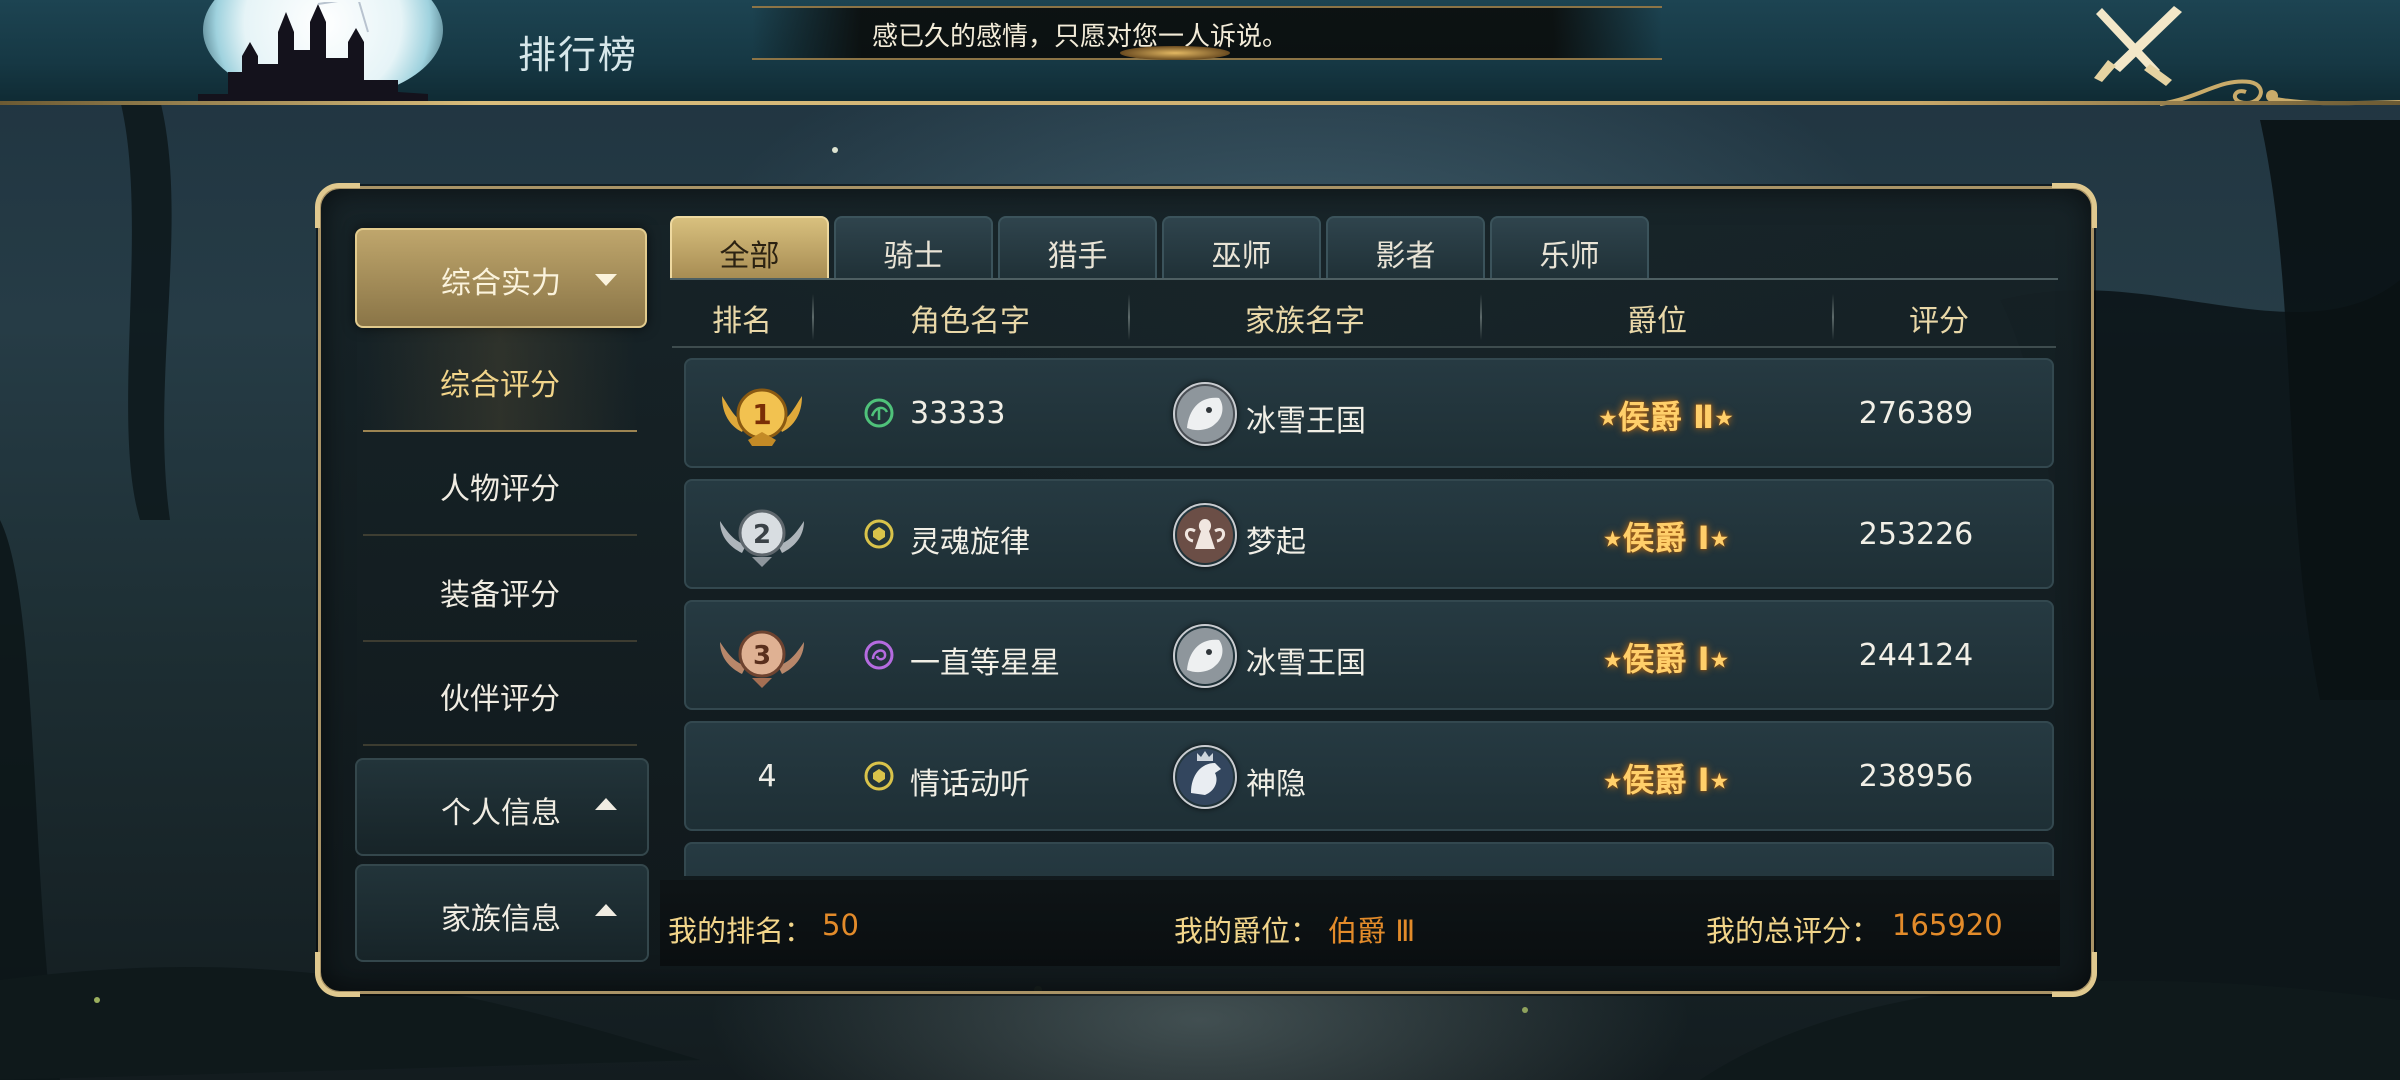 The height and width of the screenshot is (1080, 2400). I want to click on sidebar-group-label: 个人信息, so click(501, 813).